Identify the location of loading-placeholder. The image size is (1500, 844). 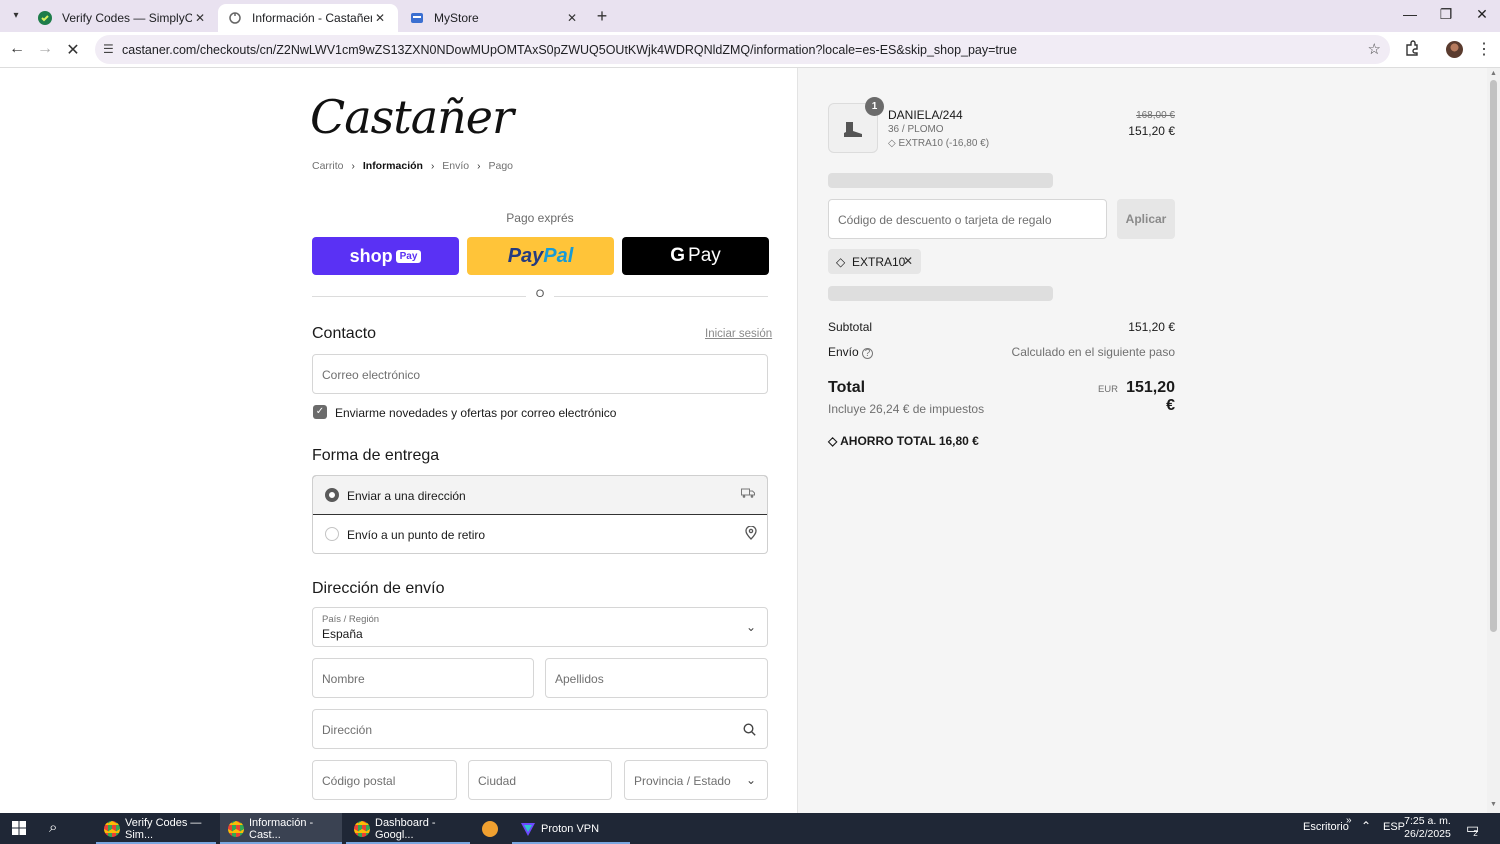
(940, 180).